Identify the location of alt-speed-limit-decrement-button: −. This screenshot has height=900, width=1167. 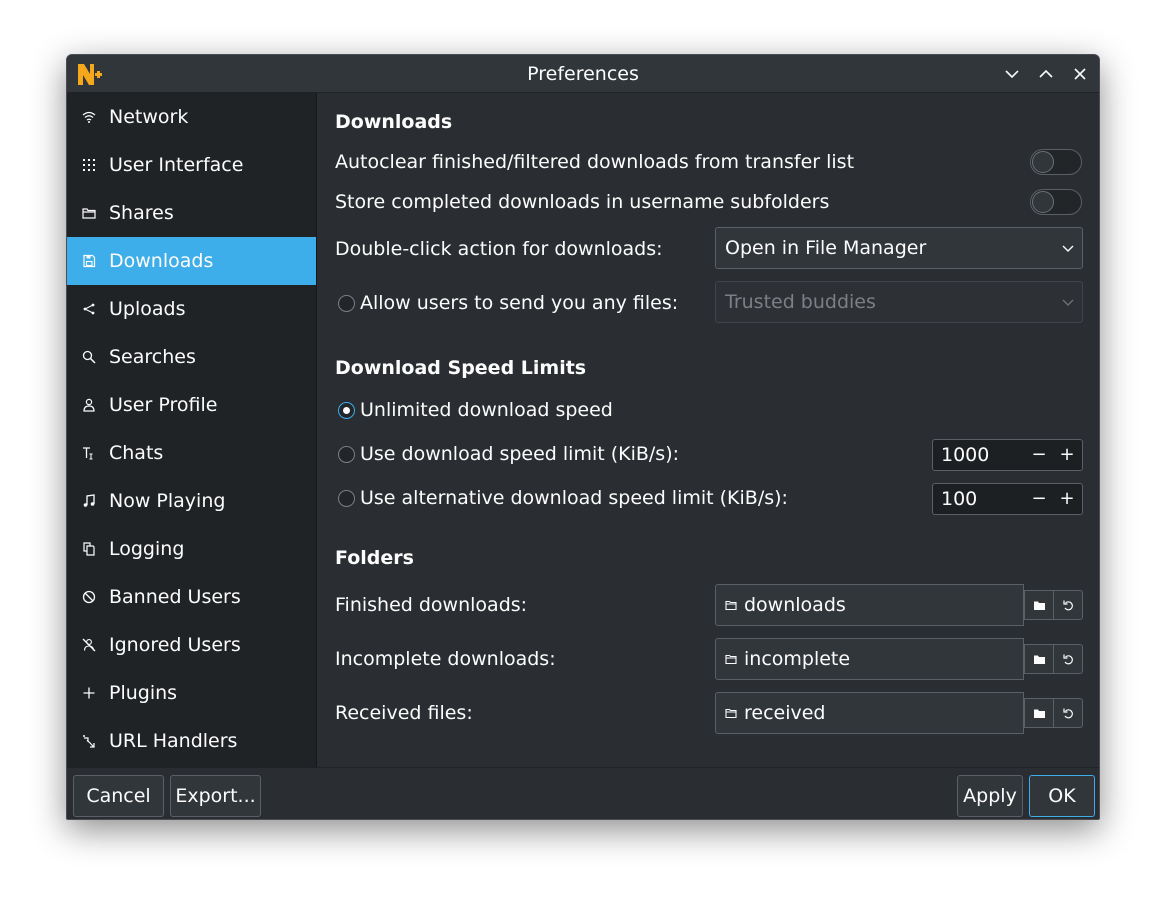
(1039, 499).